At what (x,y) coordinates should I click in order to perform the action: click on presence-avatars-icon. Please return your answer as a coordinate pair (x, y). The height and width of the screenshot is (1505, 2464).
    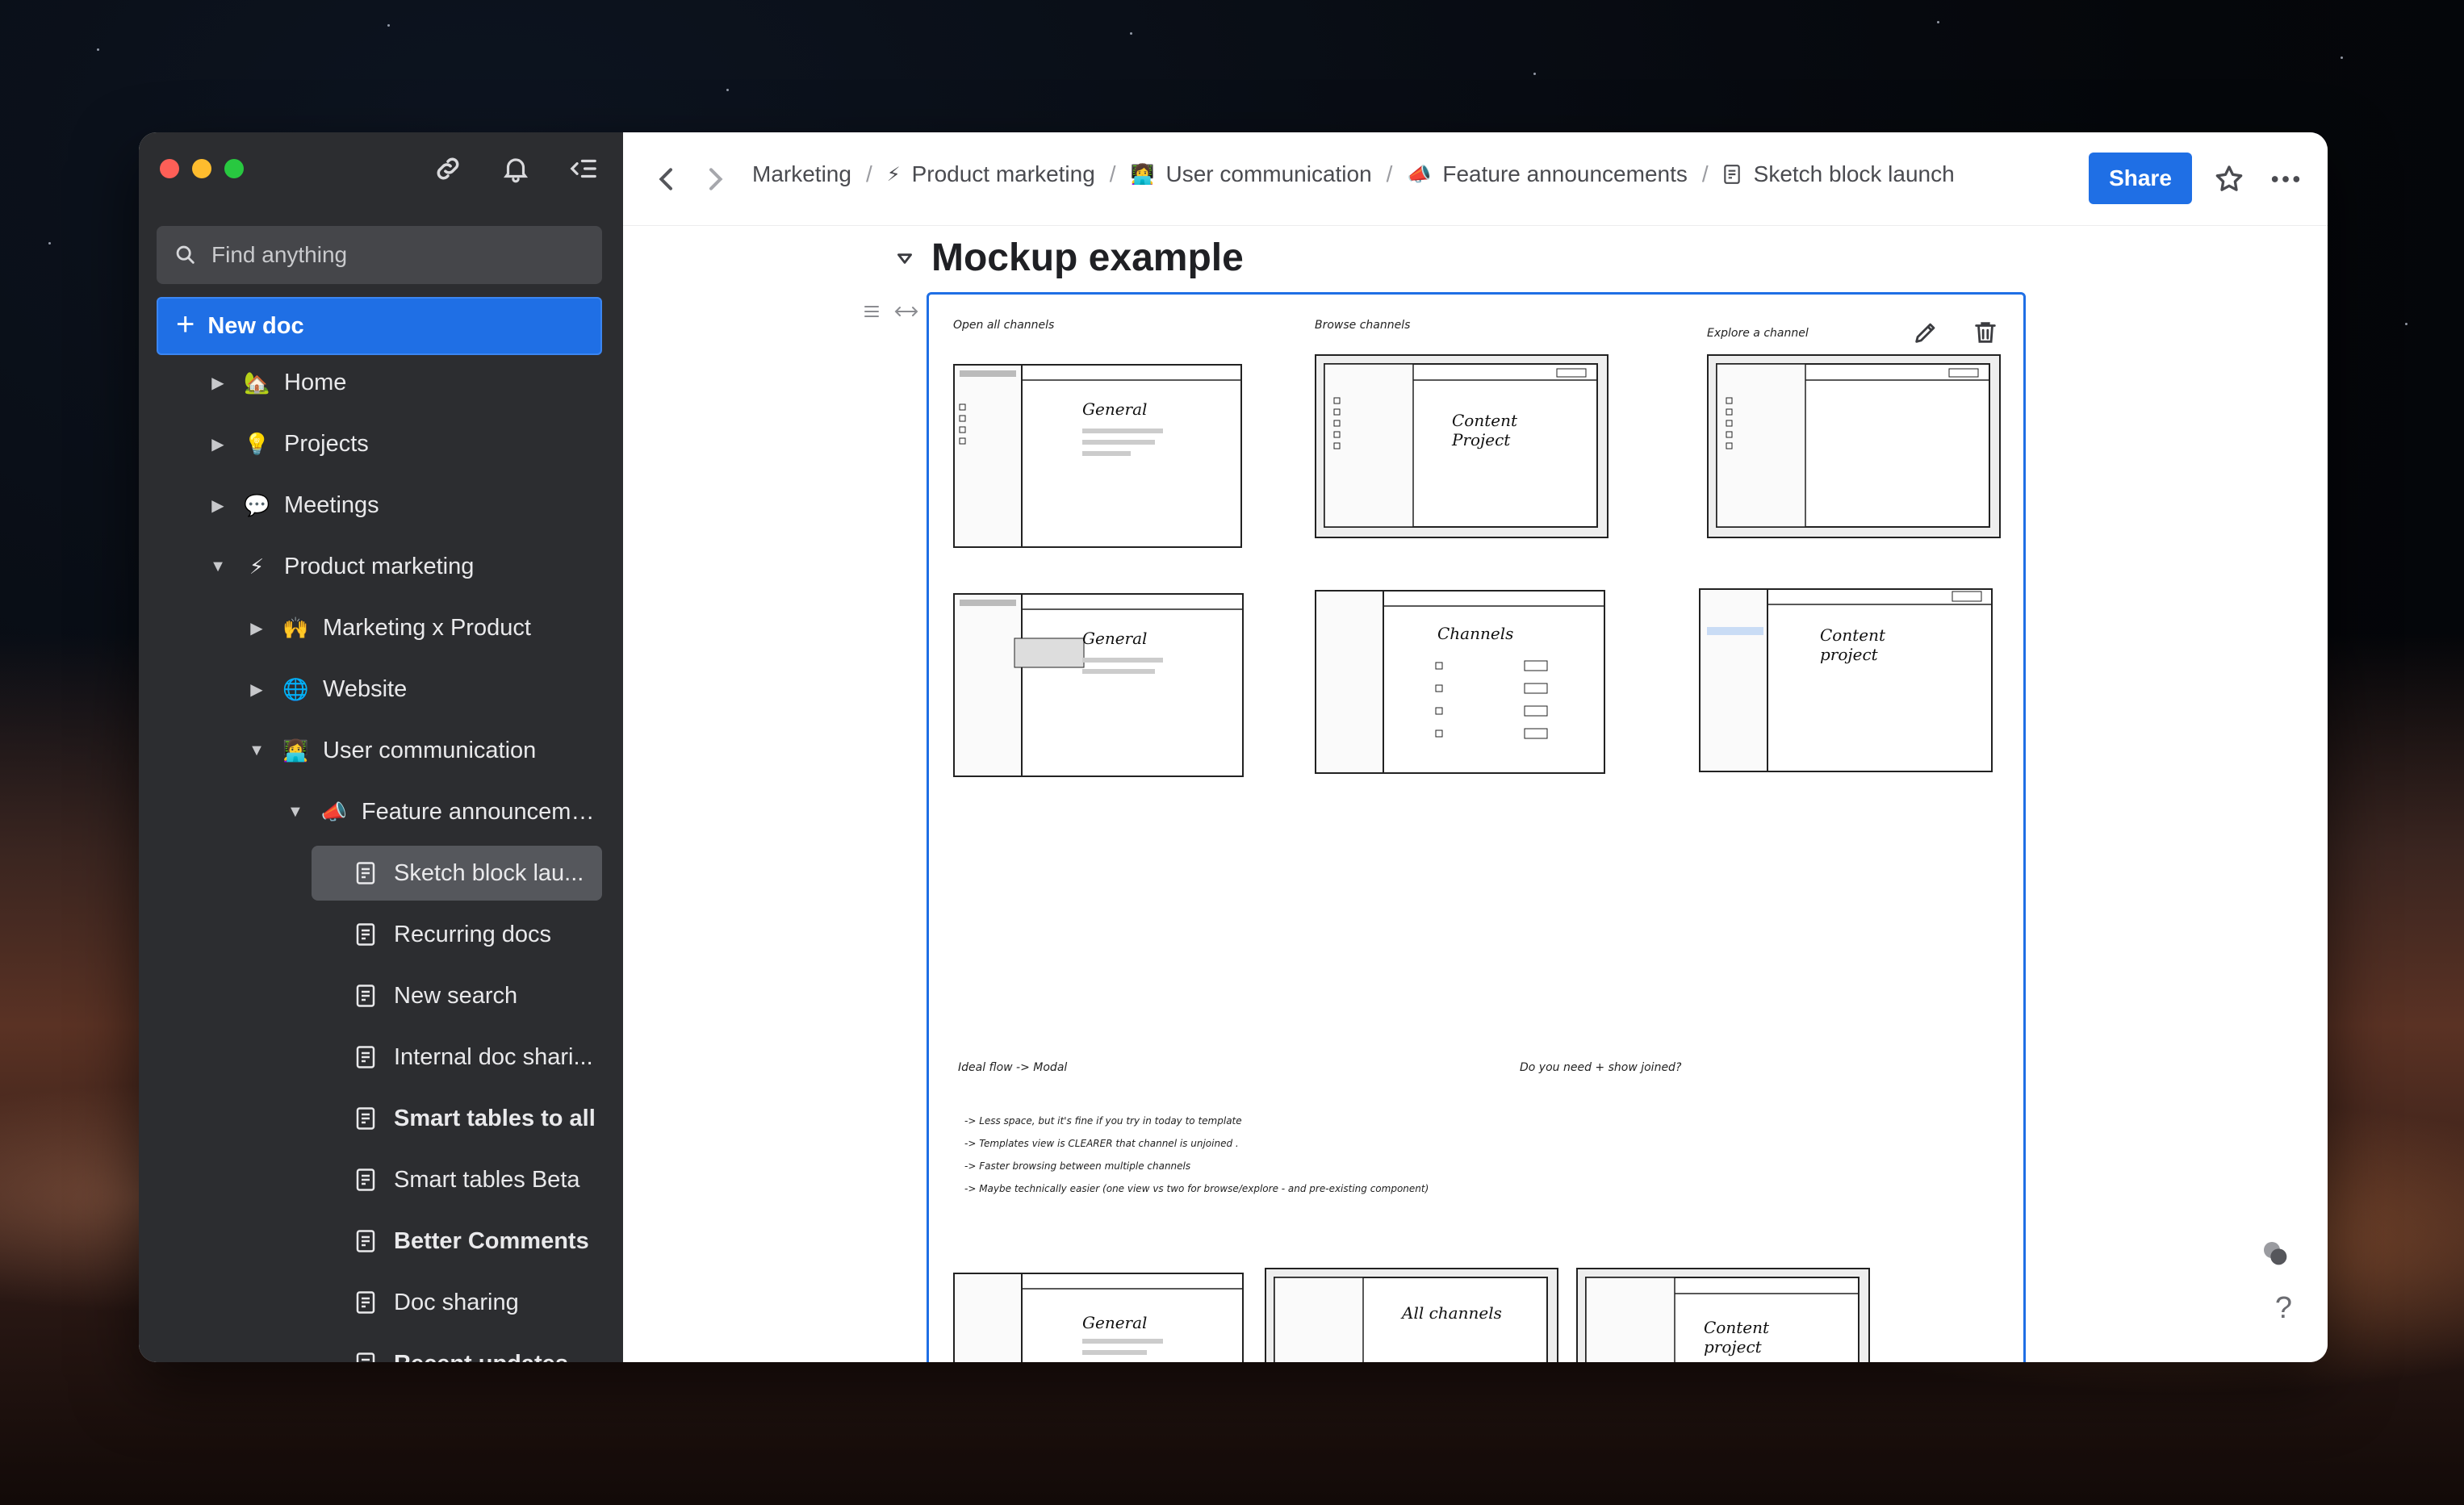
    Looking at the image, I should click on (2276, 1254).